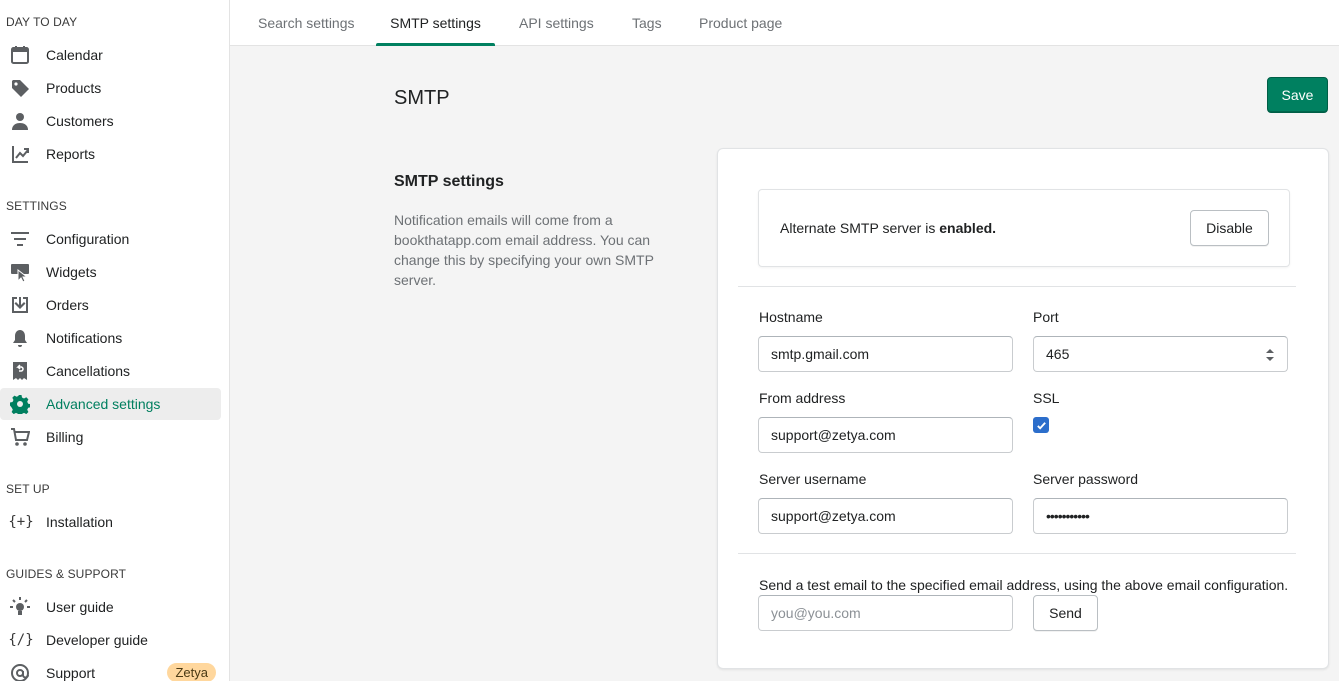 This screenshot has width=1339, height=681. What do you see at coordinates (1229, 228) in the screenshot?
I see `disable-button: Disable` at bounding box center [1229, 228].